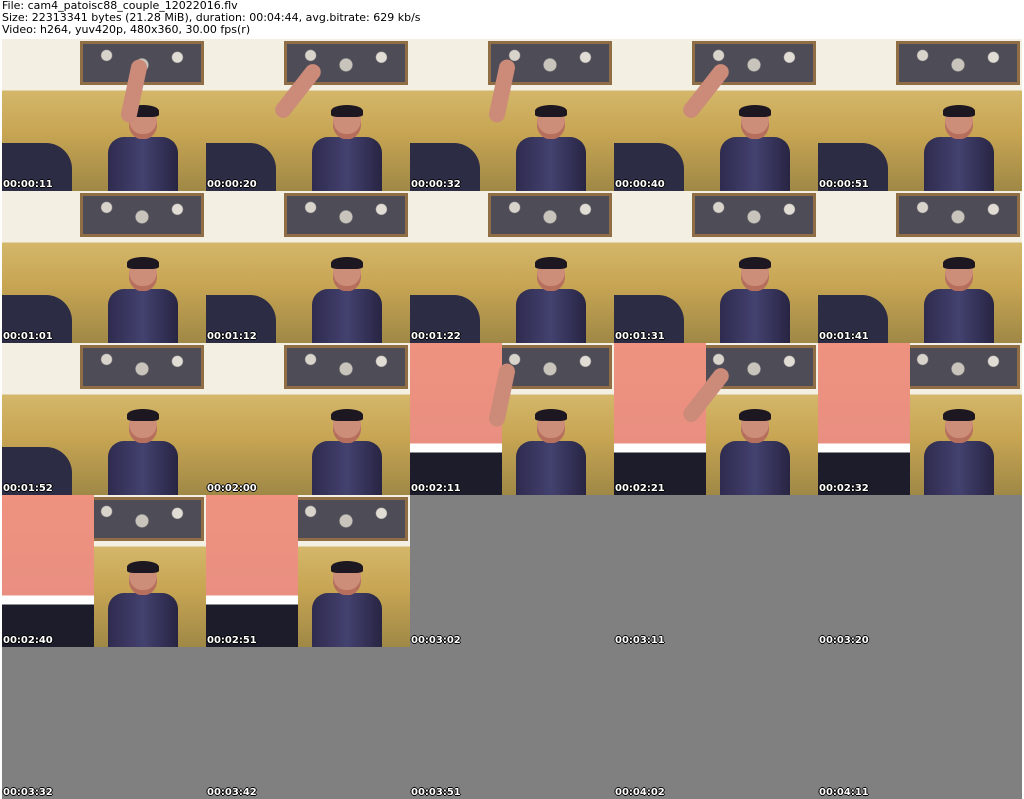 The image size is (1024, 799). I want to click on video-thumbnail: 00:00:32, so click(512, 115).